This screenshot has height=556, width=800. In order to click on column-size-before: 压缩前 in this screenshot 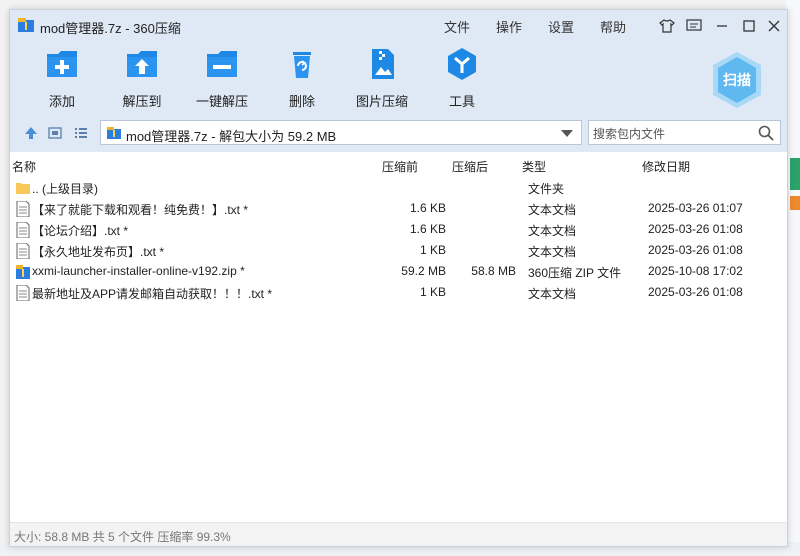, I will do `click(400, 166)`.